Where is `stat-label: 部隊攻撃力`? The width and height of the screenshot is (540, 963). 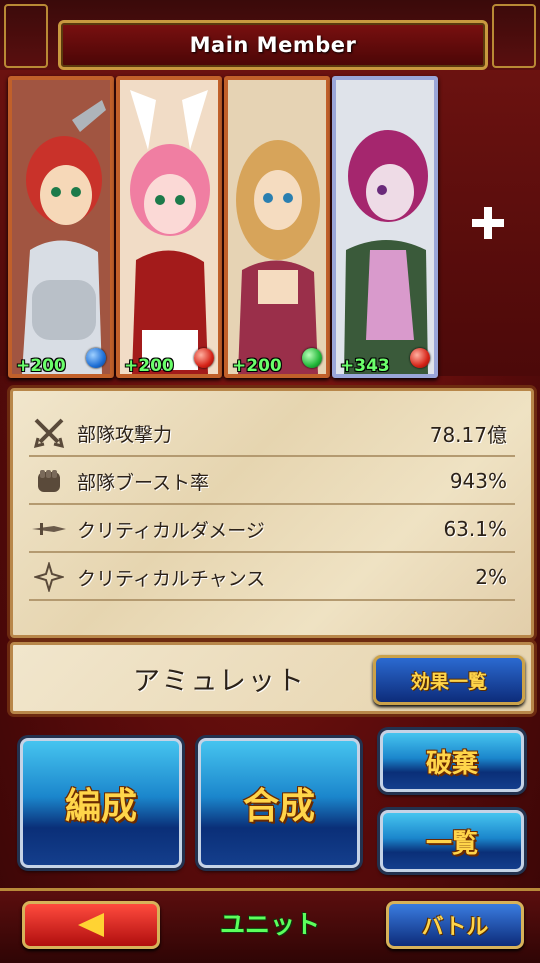 stat-label: 部隊攻撃力 is located at coordinates (125, 434).